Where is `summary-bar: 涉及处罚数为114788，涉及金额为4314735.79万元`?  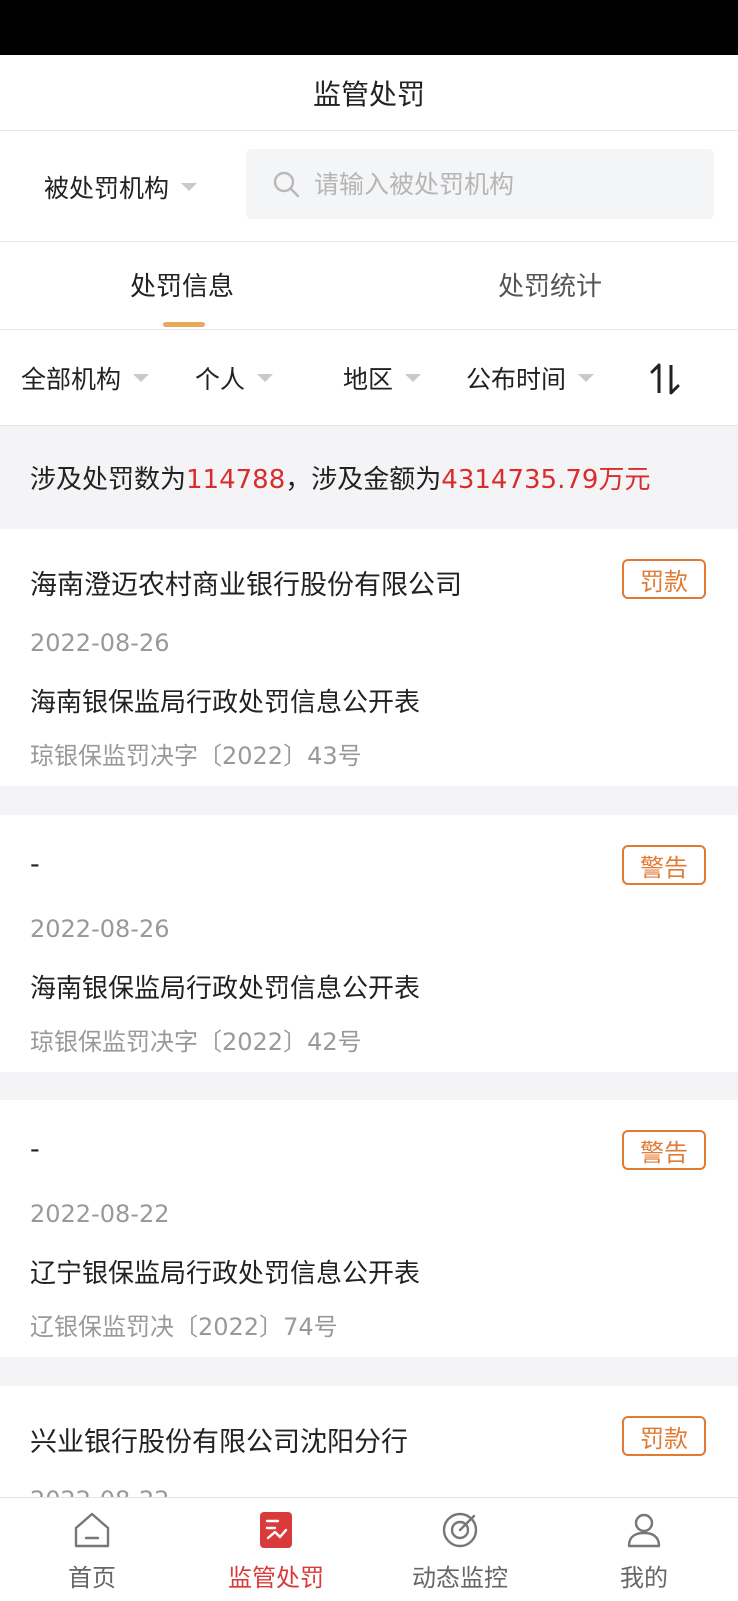
summary-bar: 涉及处罚数为114788，涉及金额为4314735.79万元 is located at coordinates (369, 477).